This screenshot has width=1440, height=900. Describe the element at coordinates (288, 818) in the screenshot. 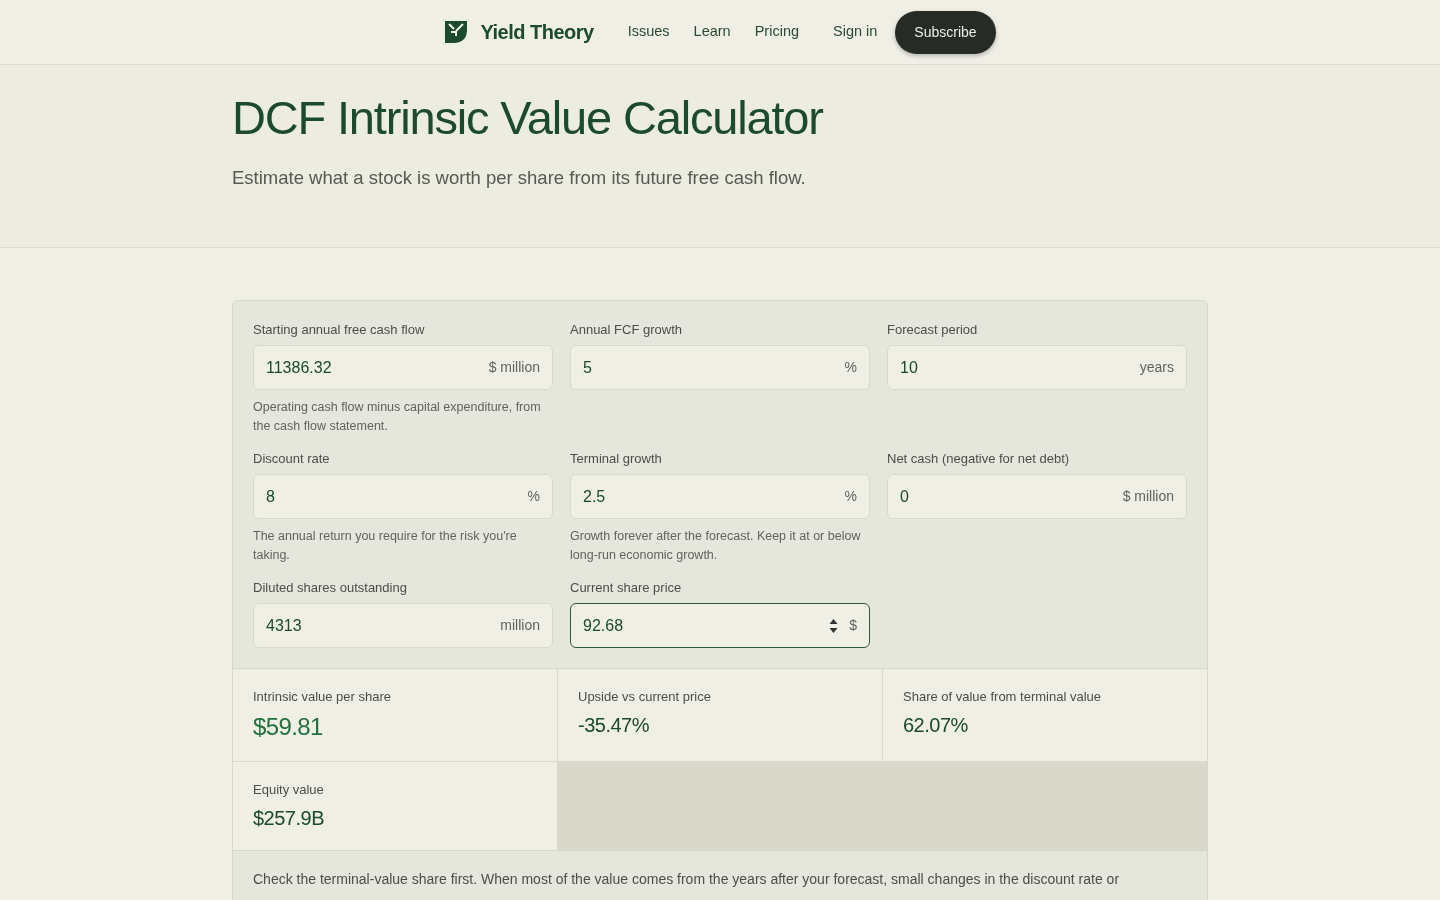

I see `result-value: $257.9B` at that location.